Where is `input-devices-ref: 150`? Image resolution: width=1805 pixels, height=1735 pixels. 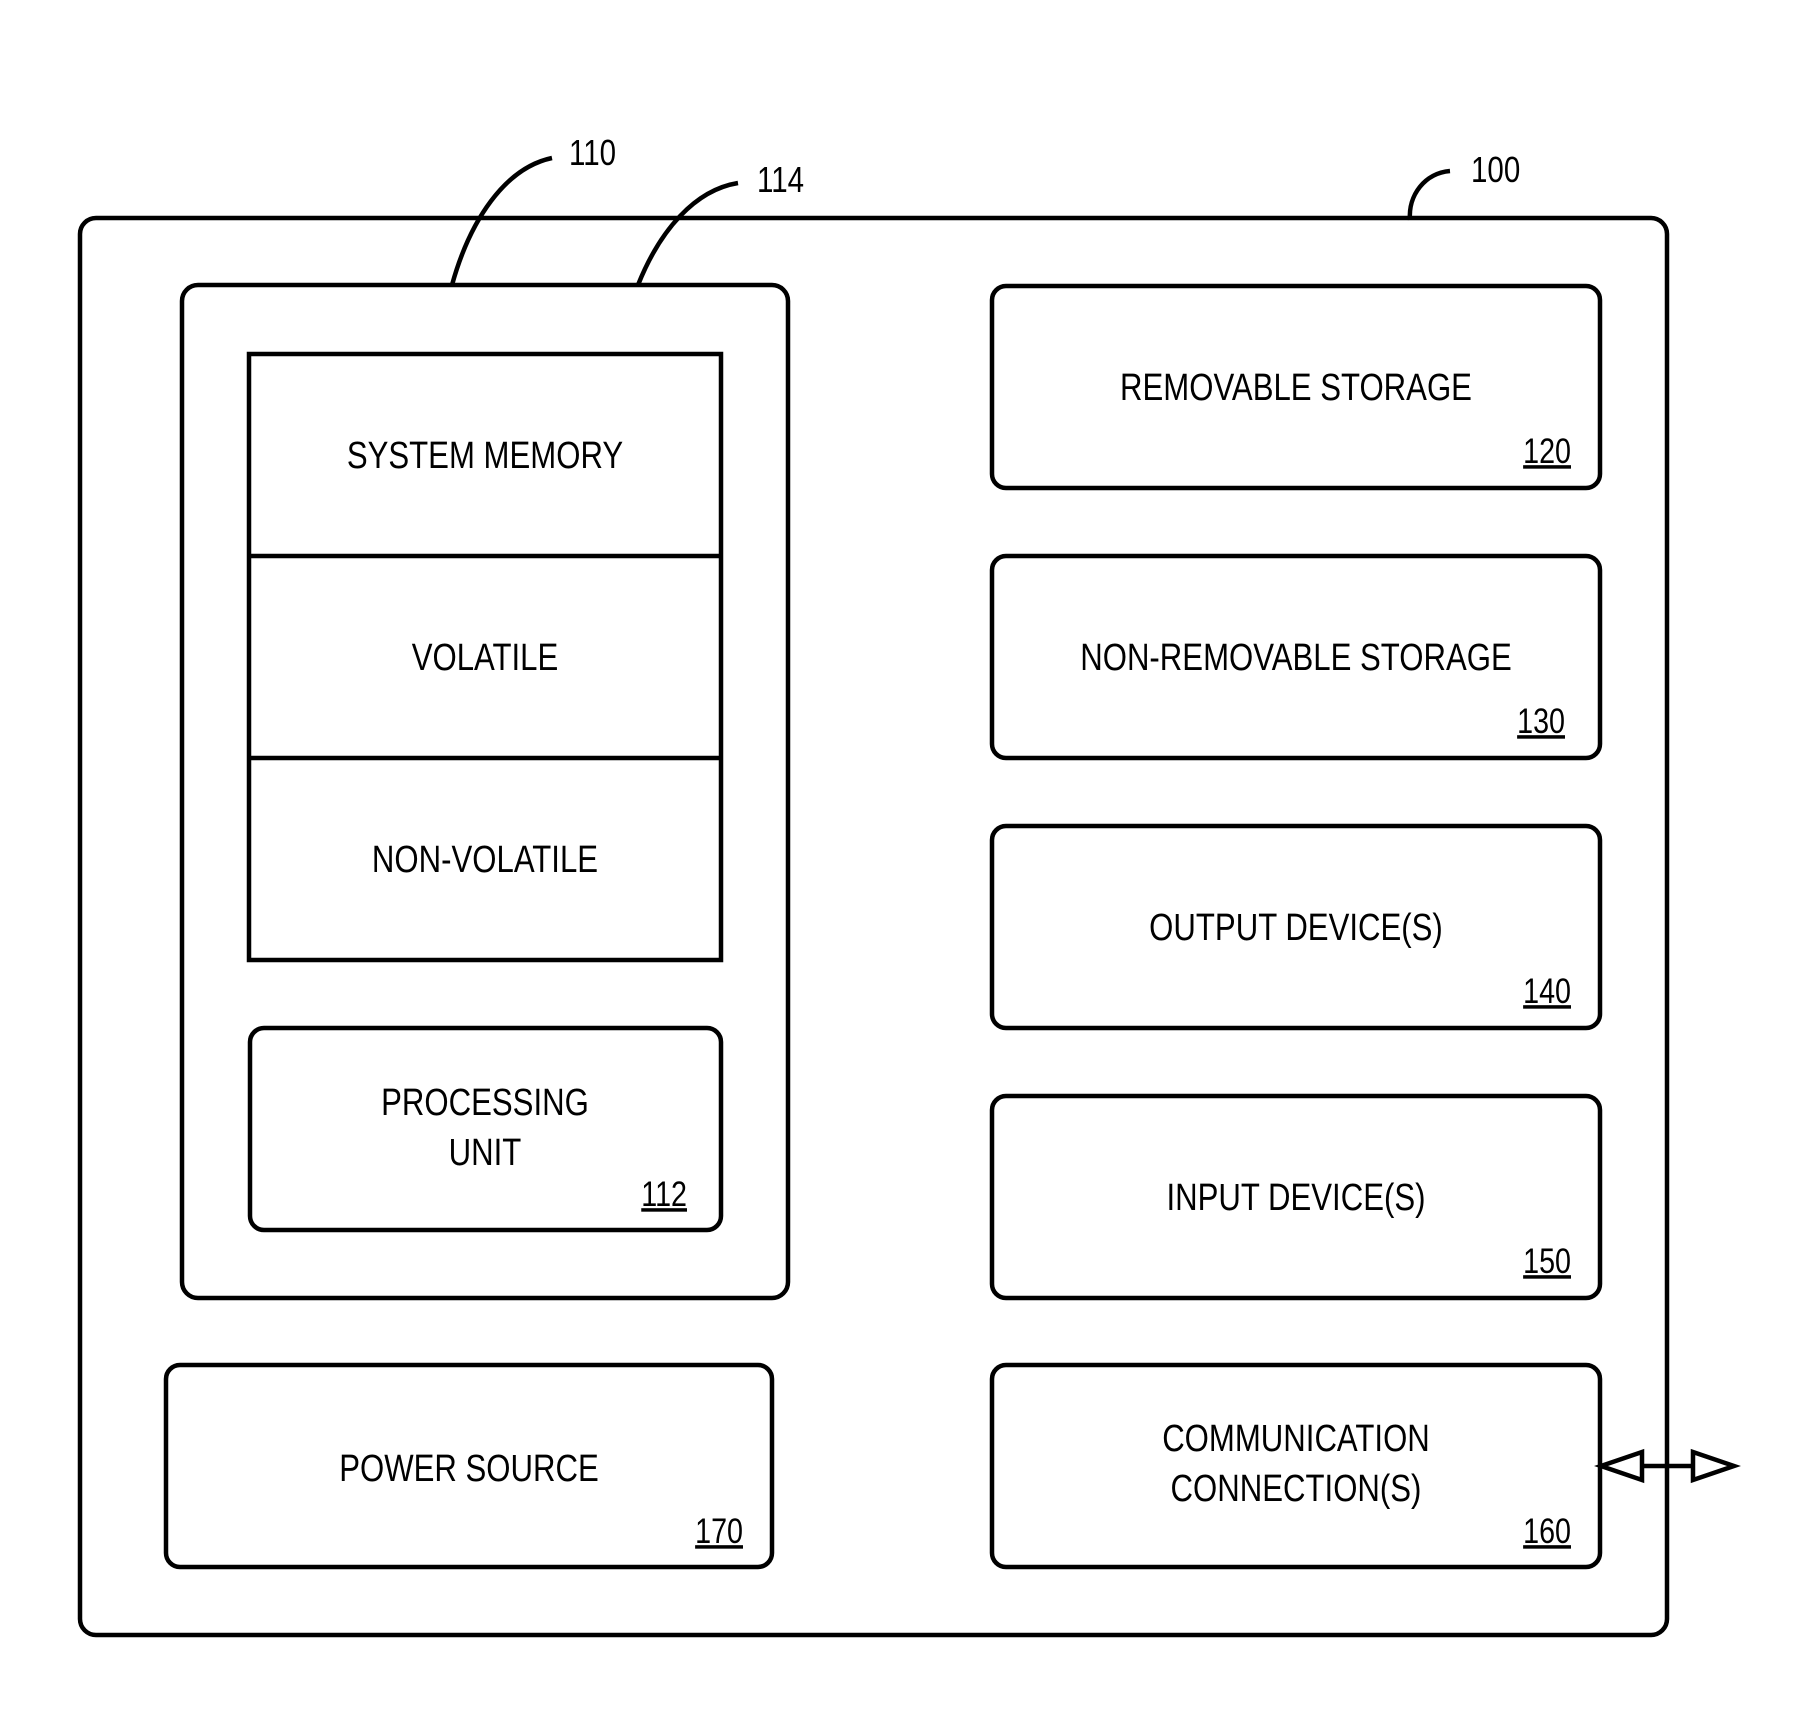 input-devices-ref: 150 is located at coordinates (1547, 1260).